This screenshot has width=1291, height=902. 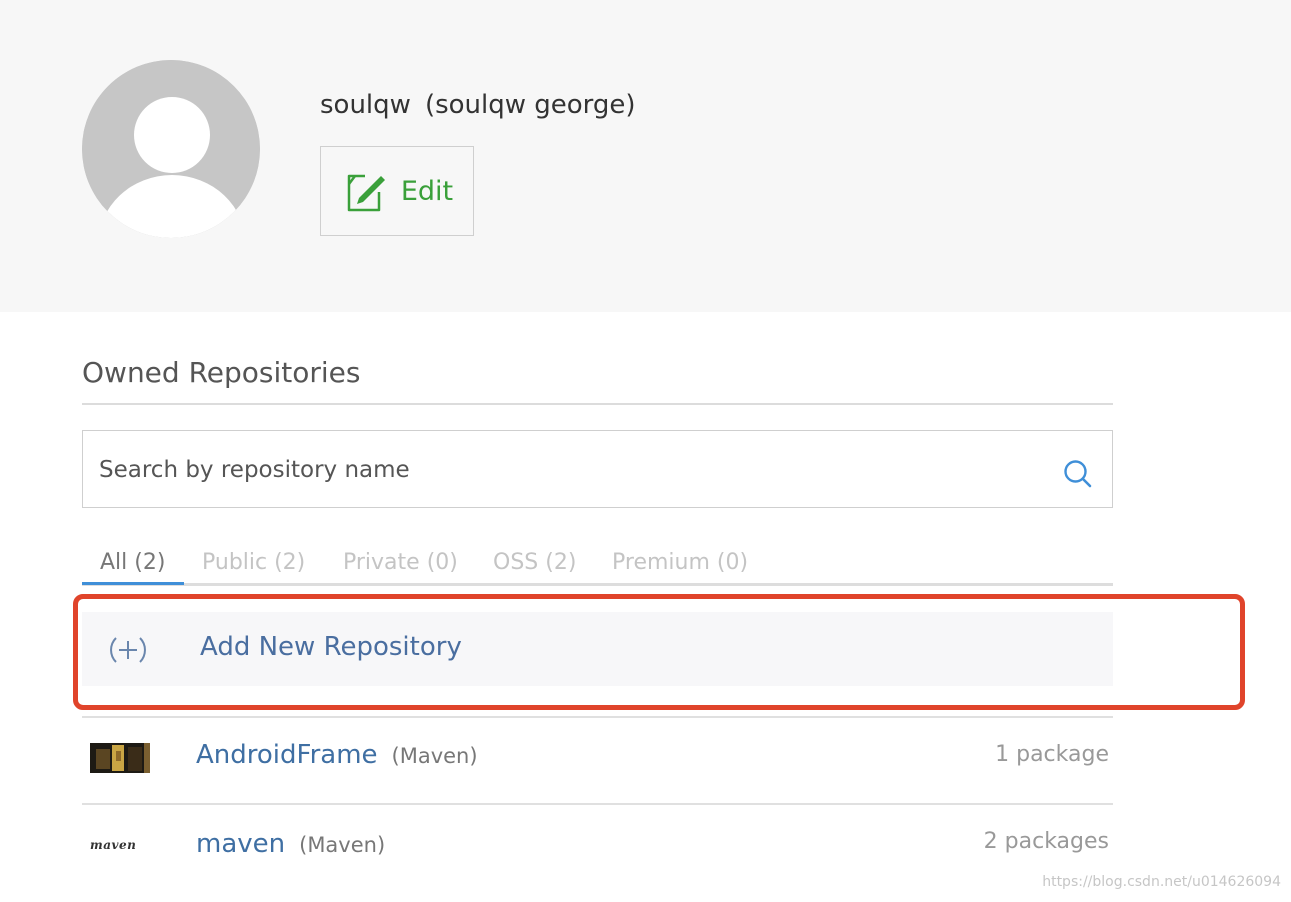 I want to click on username: soulqw, so click(x=365, y=105).